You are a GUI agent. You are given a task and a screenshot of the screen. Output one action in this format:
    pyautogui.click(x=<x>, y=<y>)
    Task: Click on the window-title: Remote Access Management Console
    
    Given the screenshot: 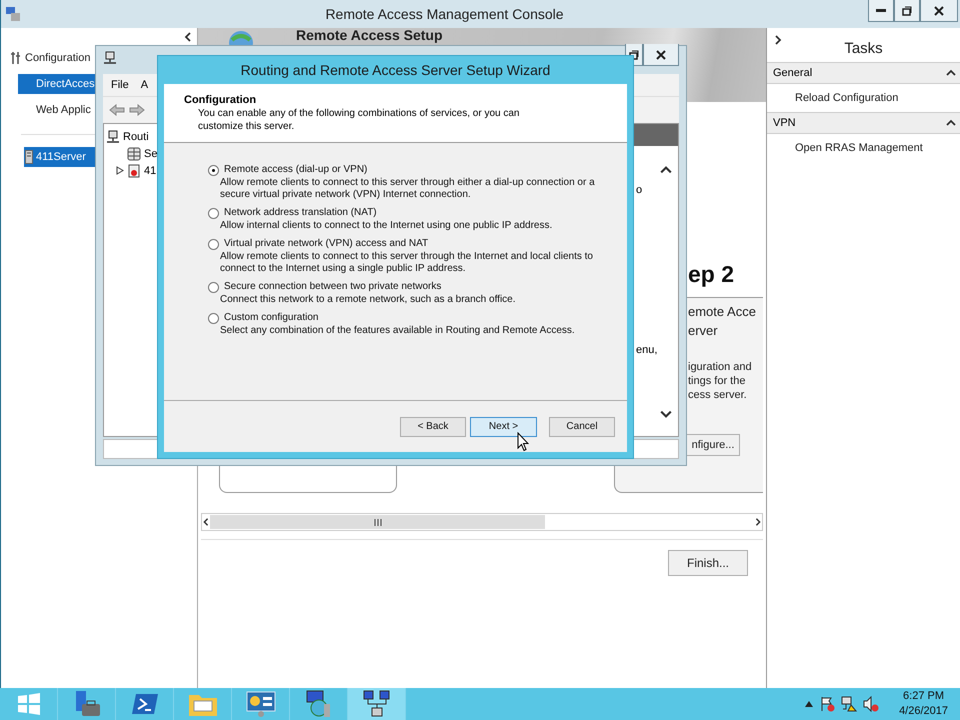 What is the action you would take?
    pyautogui.click(x=444, y=14)
    